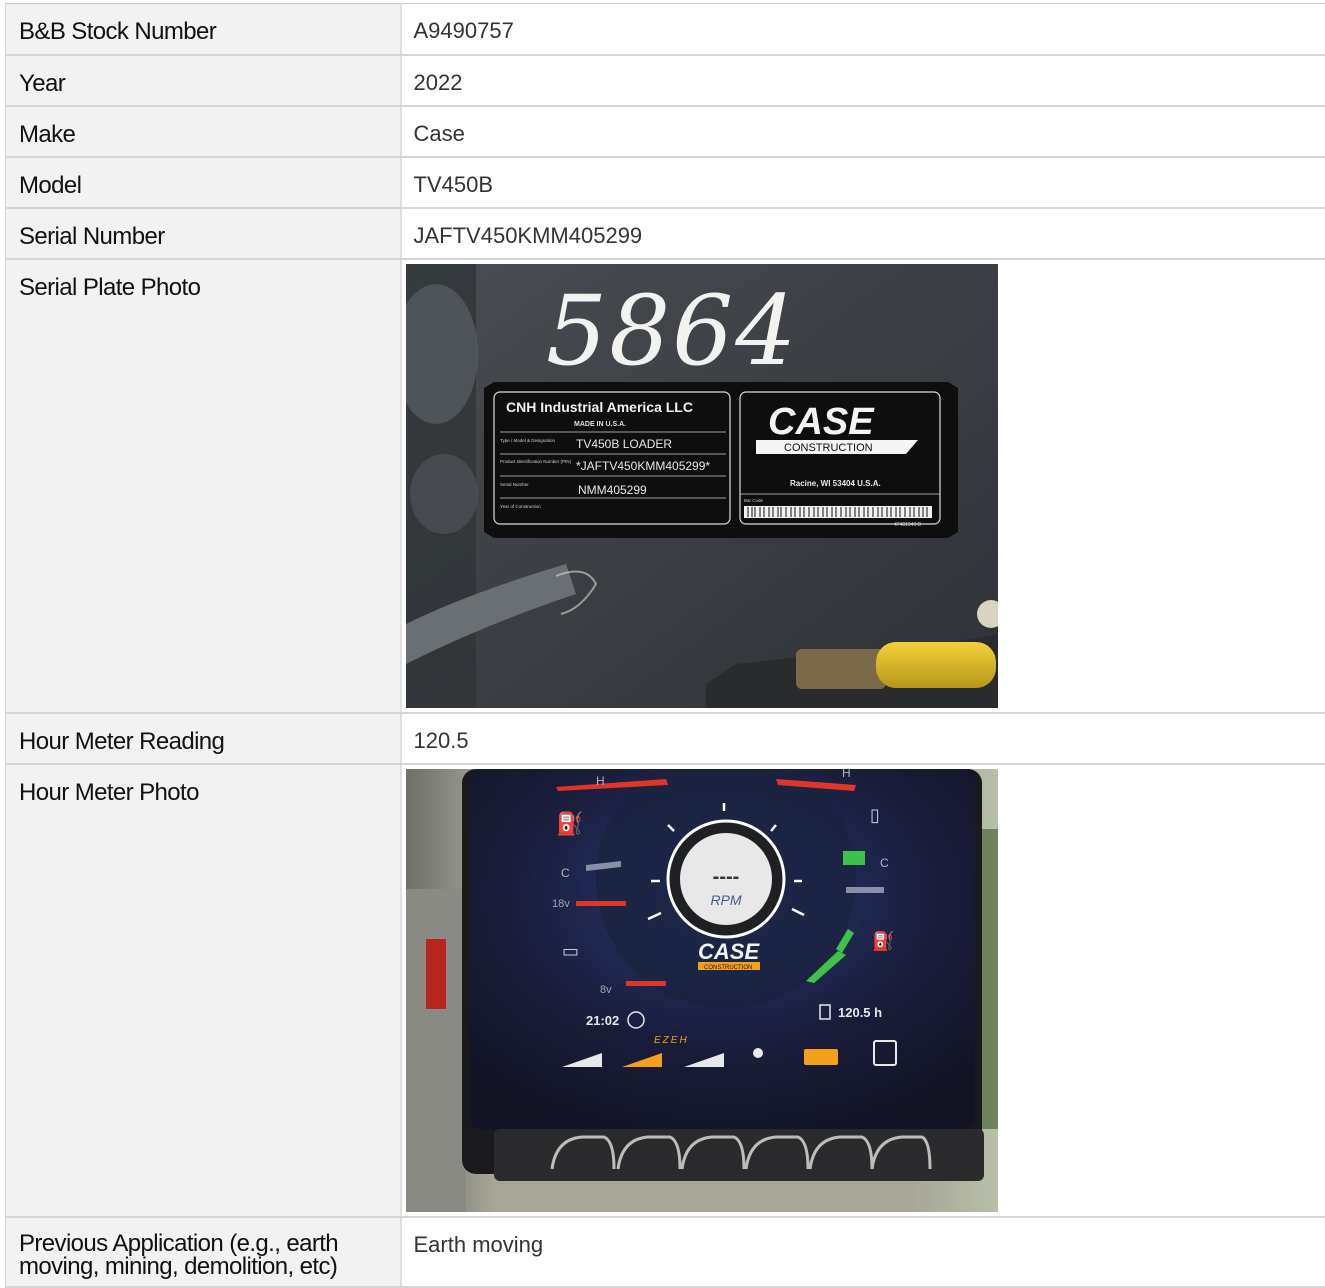 The height and width of the screenshot is (1288, 1325). What do you see at coordinates (838, 512) in the screenshot?
I see `barcode-icon` at bounding box center [838, 512].